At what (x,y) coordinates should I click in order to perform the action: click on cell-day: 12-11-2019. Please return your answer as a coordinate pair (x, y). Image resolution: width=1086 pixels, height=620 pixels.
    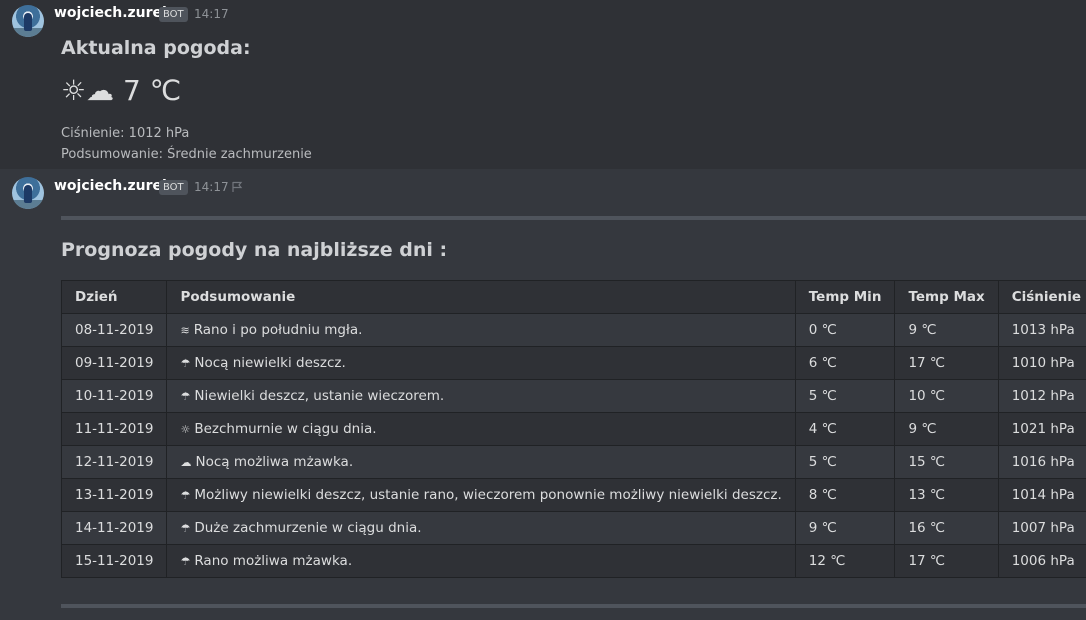
    Looking at the image, I should click on (114, 462).